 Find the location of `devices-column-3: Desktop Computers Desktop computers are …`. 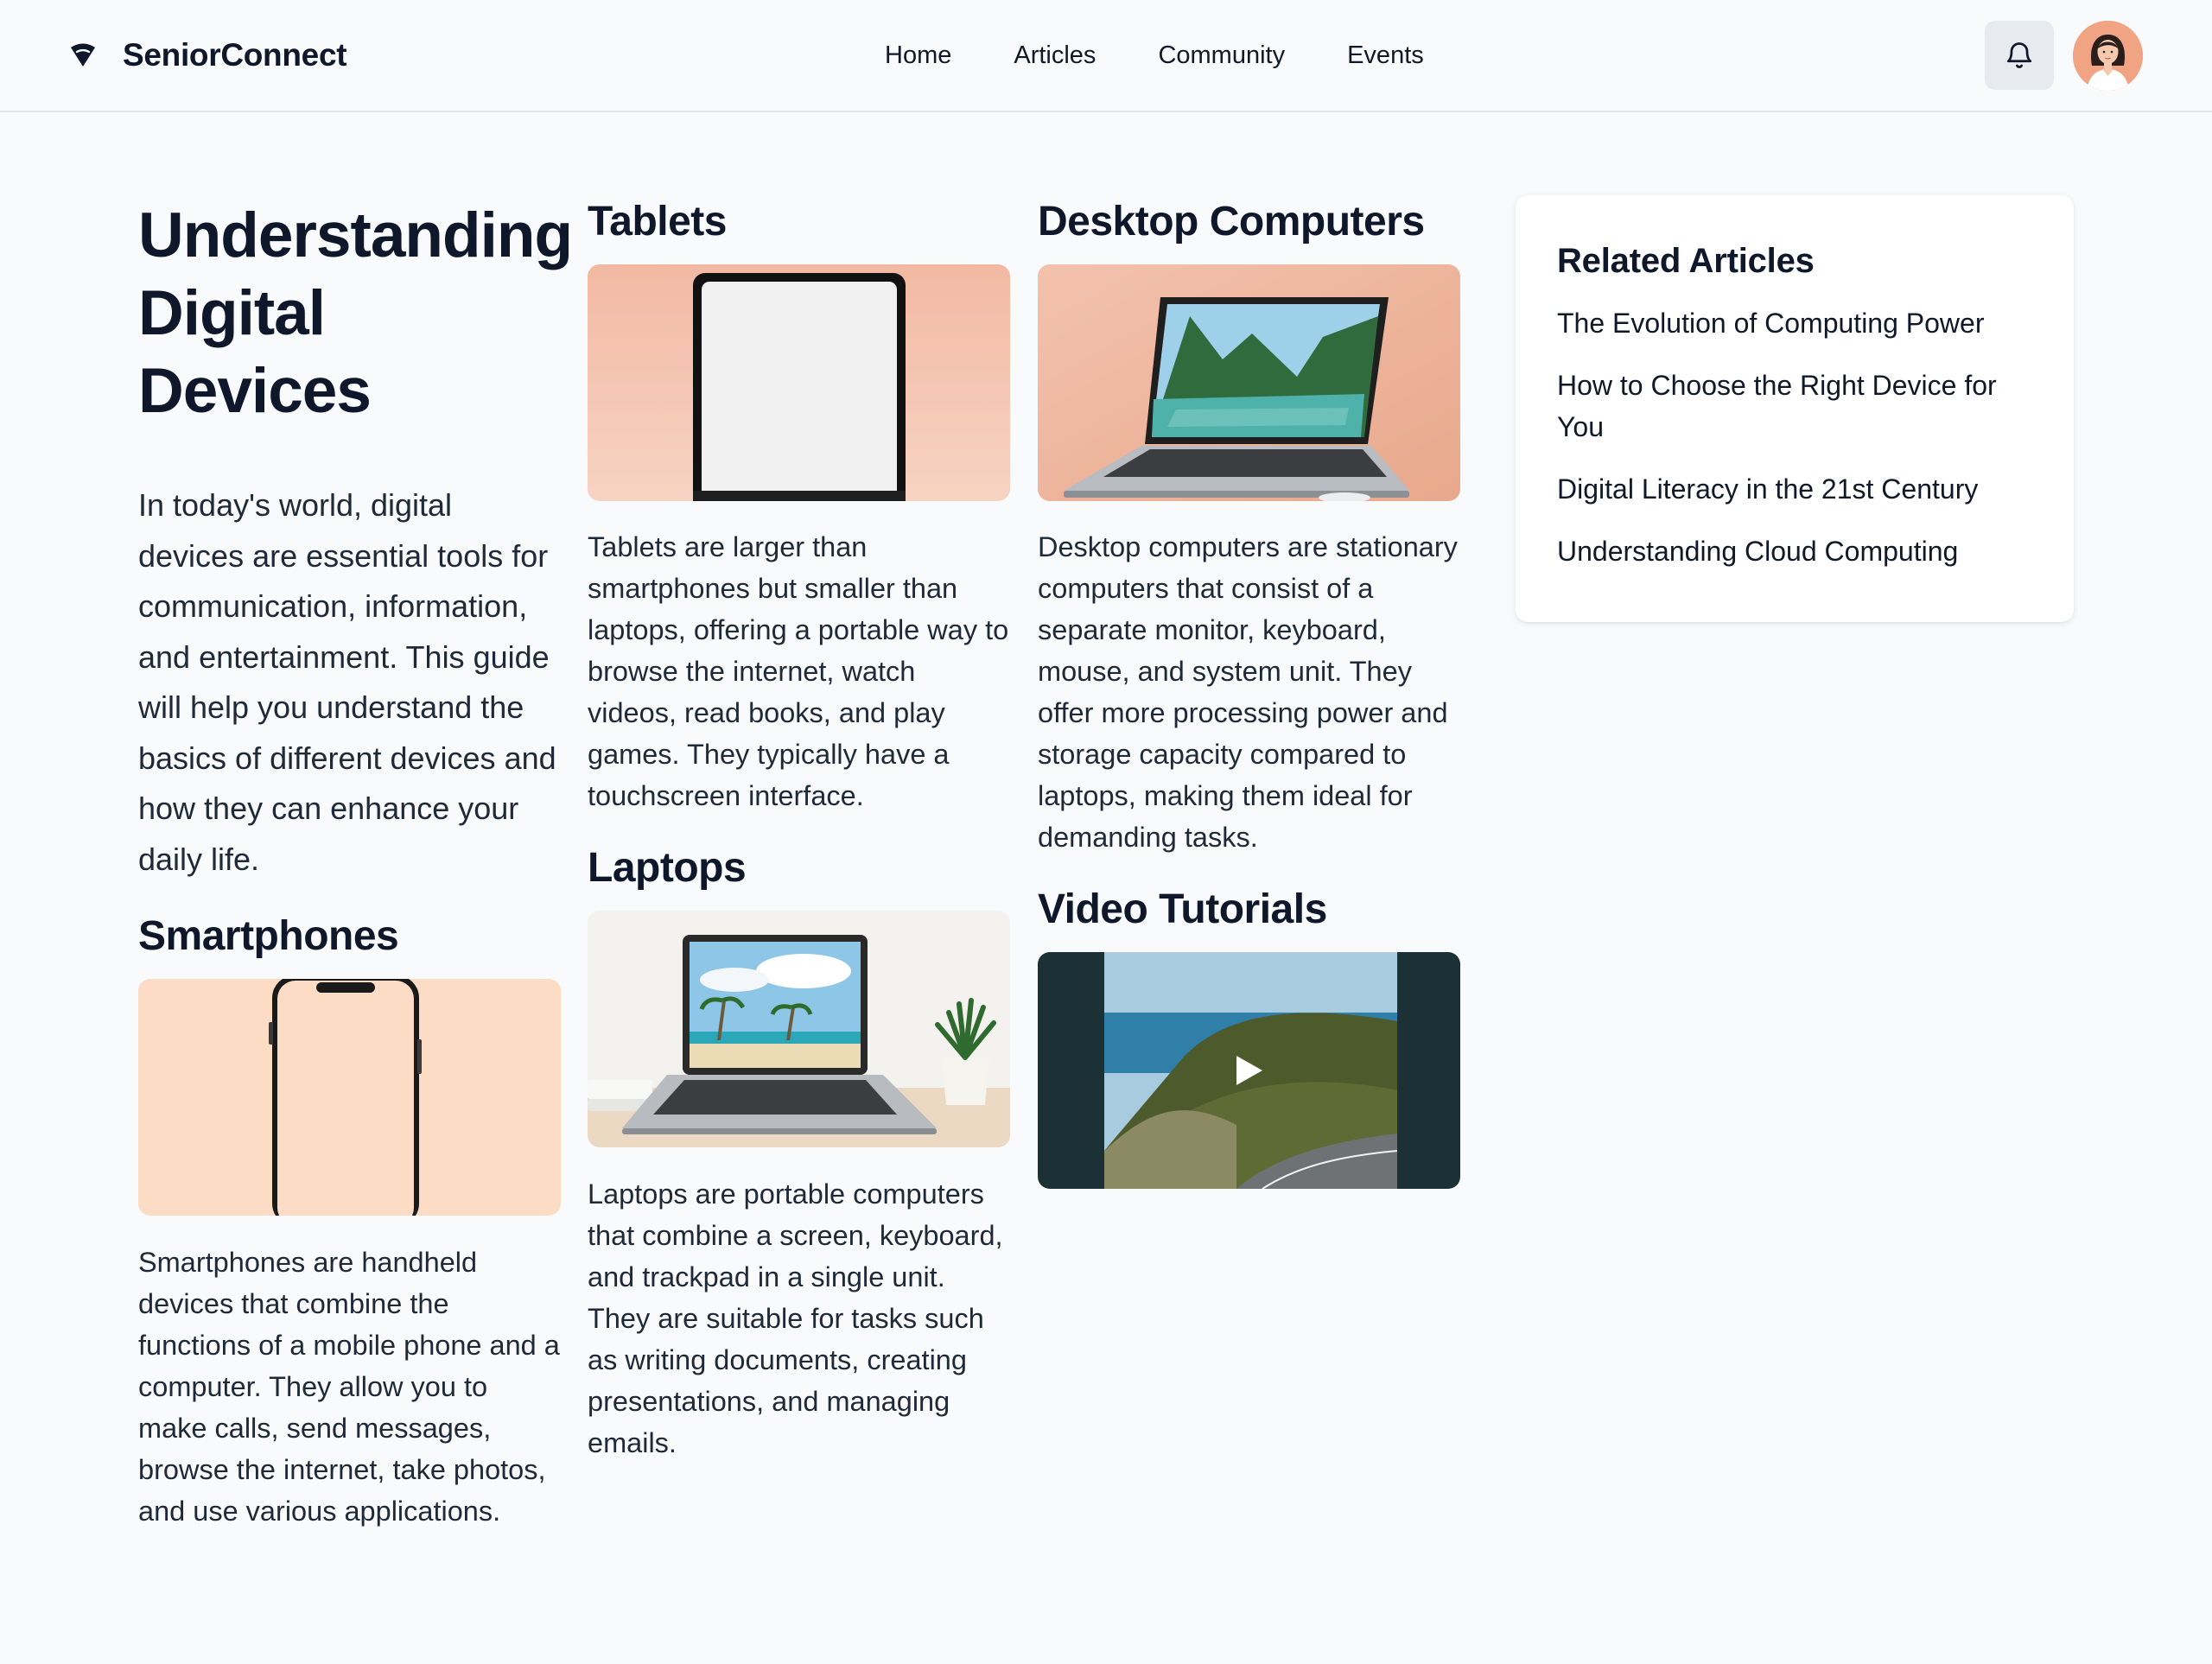

devices-column-3: Desktop Computers Desktop computers are … is located at coordinates (1249, 691).